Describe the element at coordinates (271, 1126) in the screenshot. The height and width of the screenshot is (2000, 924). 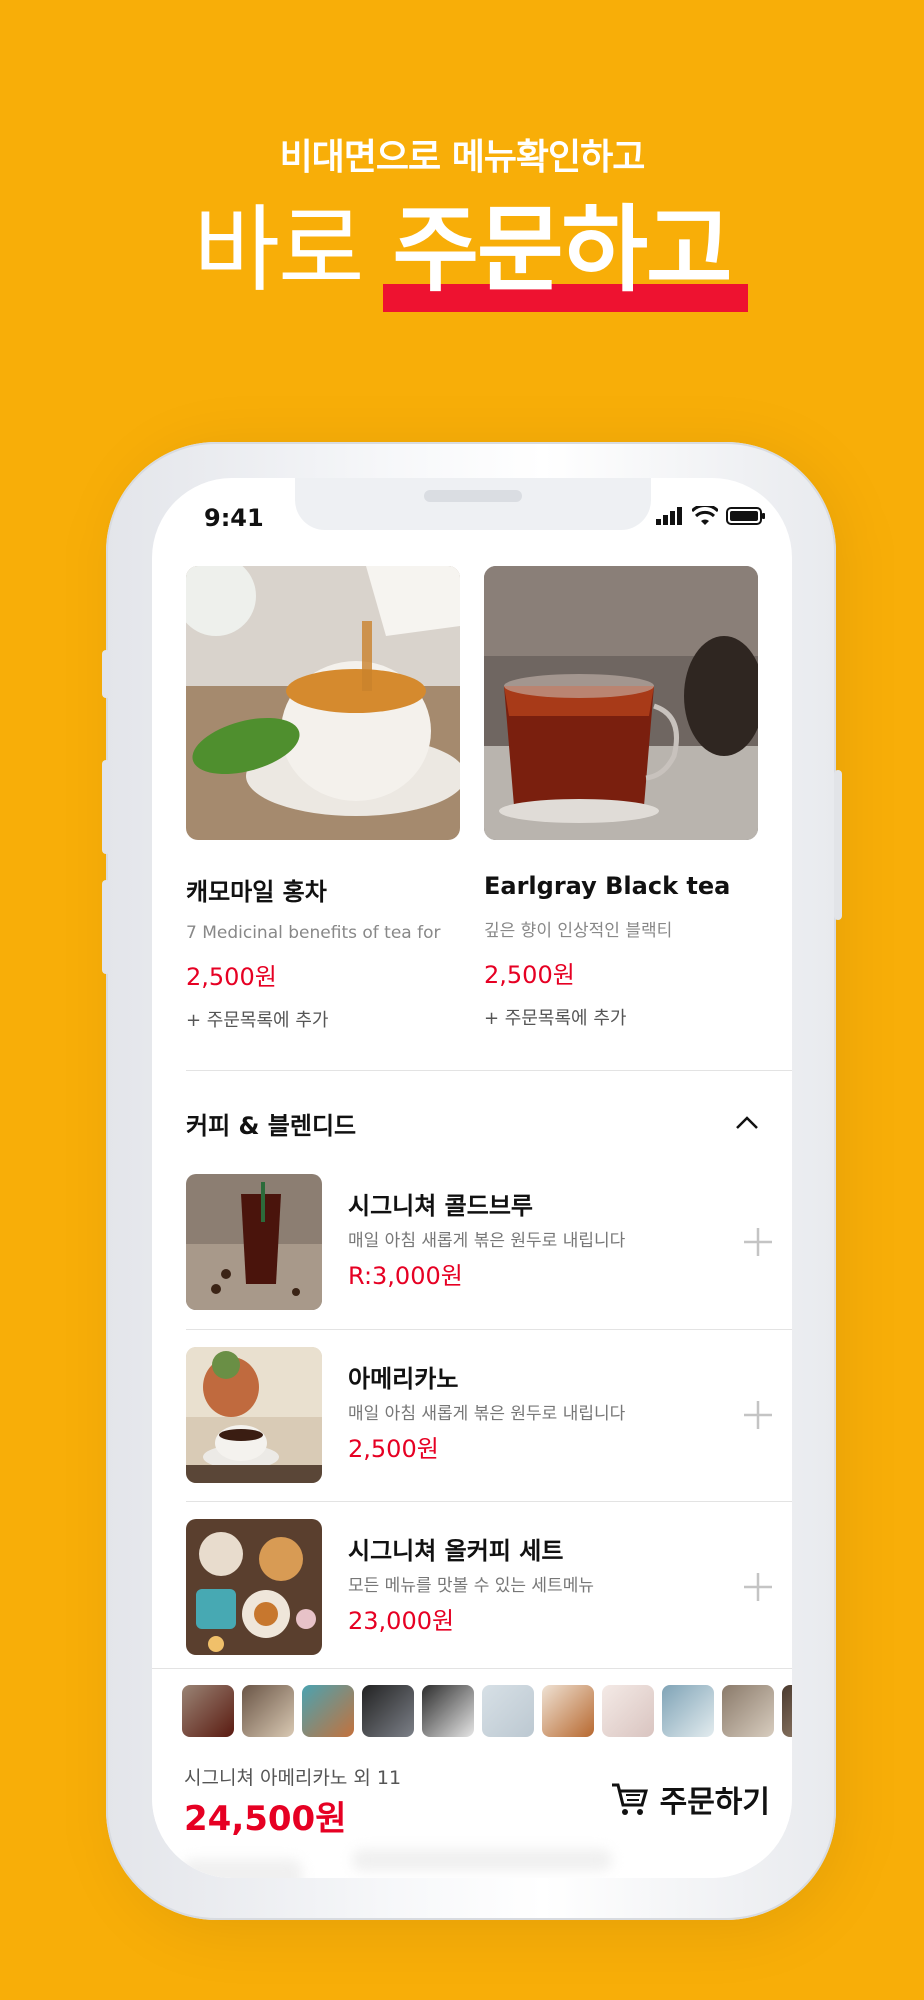
I see `section-title: 커피 & 블렌디드` at that location.